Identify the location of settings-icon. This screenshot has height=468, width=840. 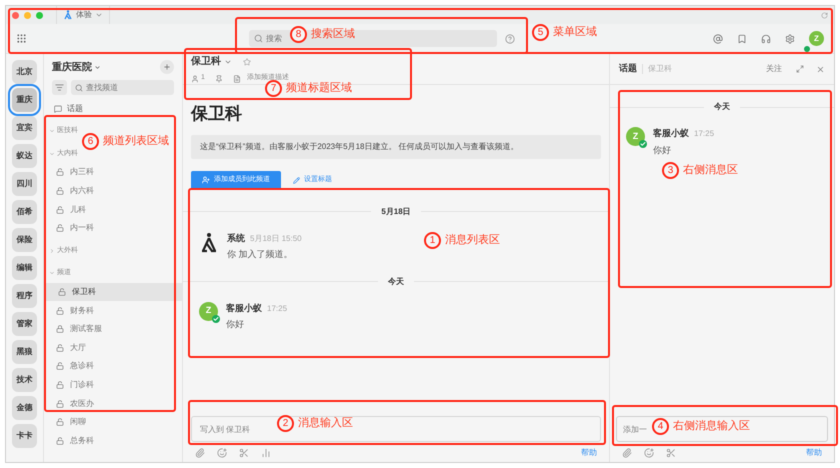
(790, 39).